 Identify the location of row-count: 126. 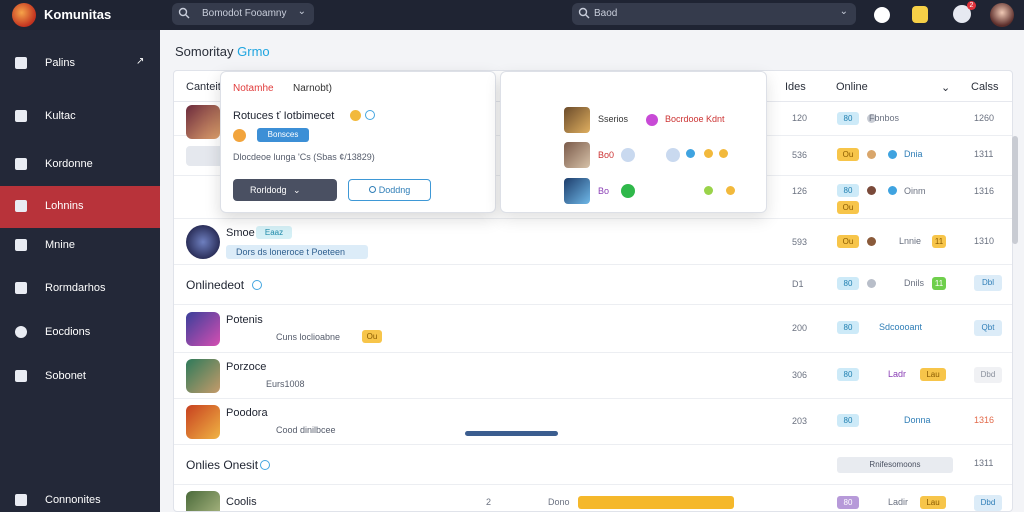
(800, 191).